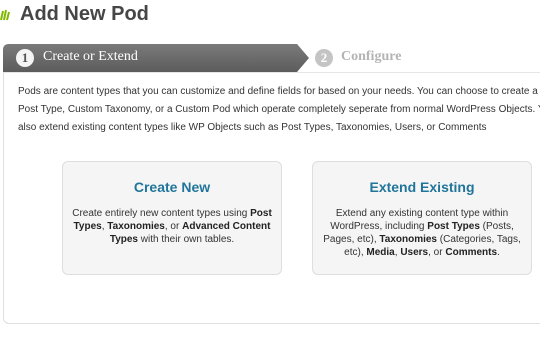 Image resolution: width=540 pixels, height=349 pixels. What do you see at coordinates (270, 17) in the screenshot?
I see `page-header: Add New Pod` at bounding box center [270, 17].